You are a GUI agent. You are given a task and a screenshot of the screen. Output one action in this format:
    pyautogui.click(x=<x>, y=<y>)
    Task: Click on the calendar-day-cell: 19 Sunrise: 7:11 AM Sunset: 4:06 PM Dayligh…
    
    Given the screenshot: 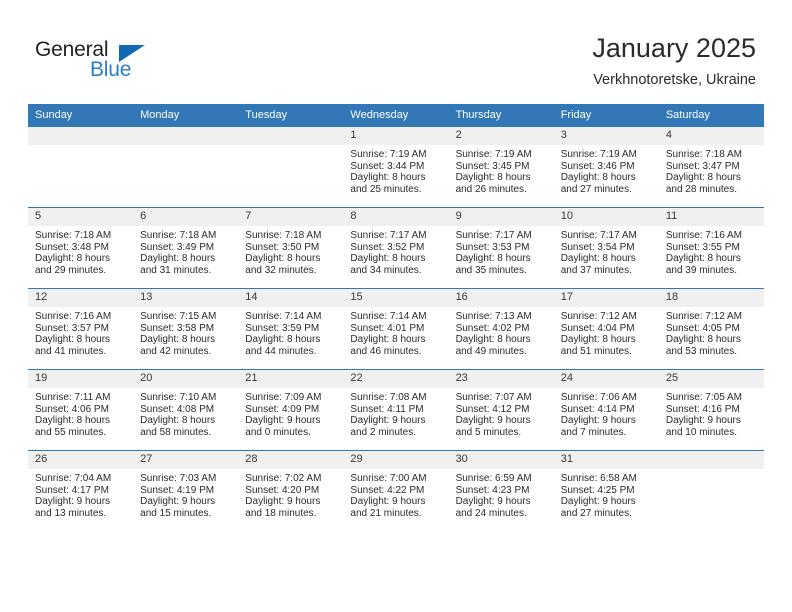 What is the action you would take?
    pyautogui.click(x=81, y=410)
    